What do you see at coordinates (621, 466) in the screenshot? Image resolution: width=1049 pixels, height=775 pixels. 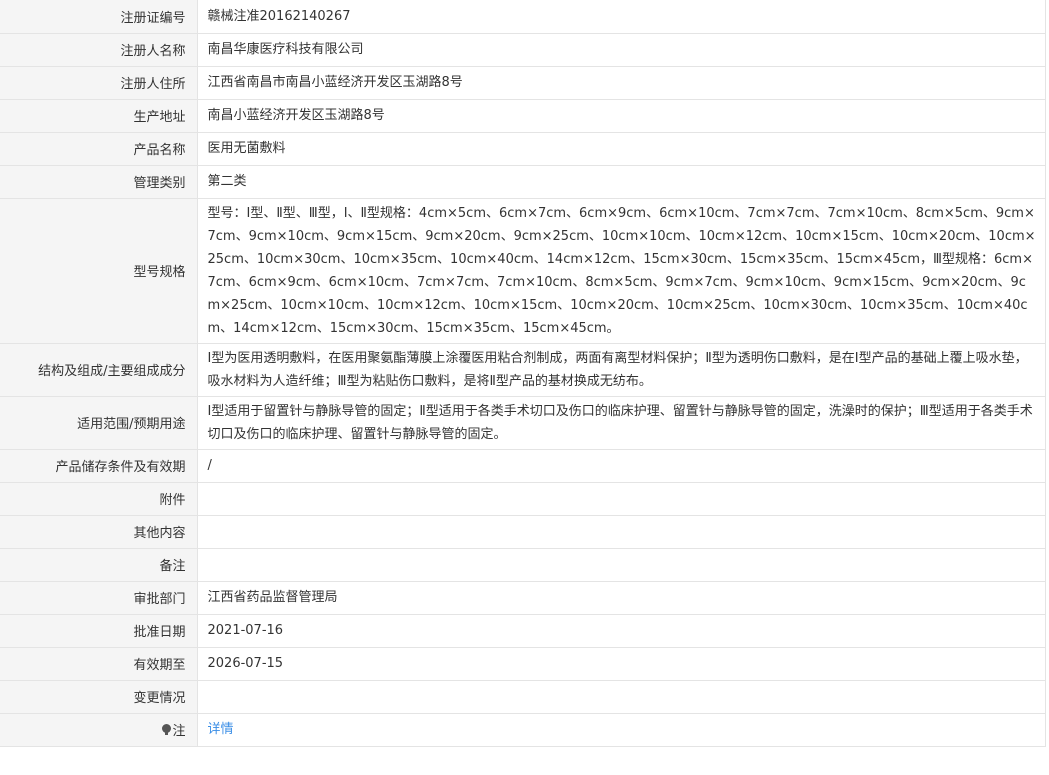 I see `field-value: /` at bounding box center [621, 466].